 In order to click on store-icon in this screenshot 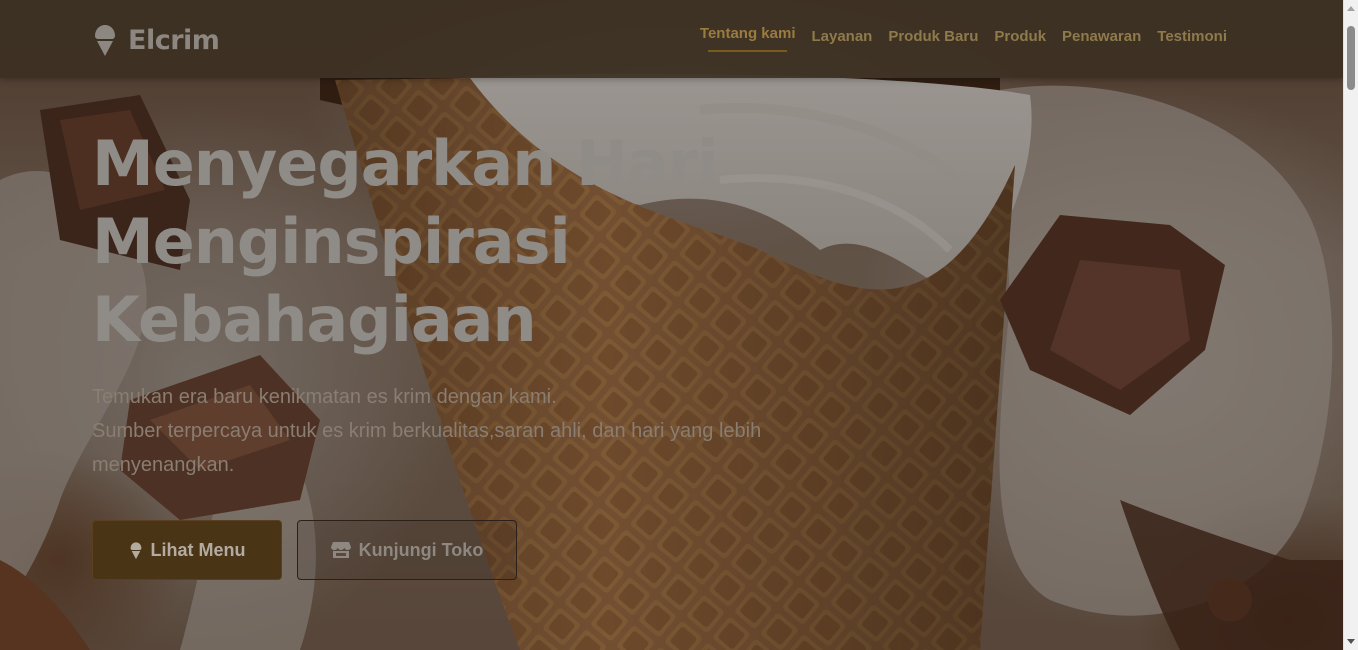, I will do `click(340, 550)`.